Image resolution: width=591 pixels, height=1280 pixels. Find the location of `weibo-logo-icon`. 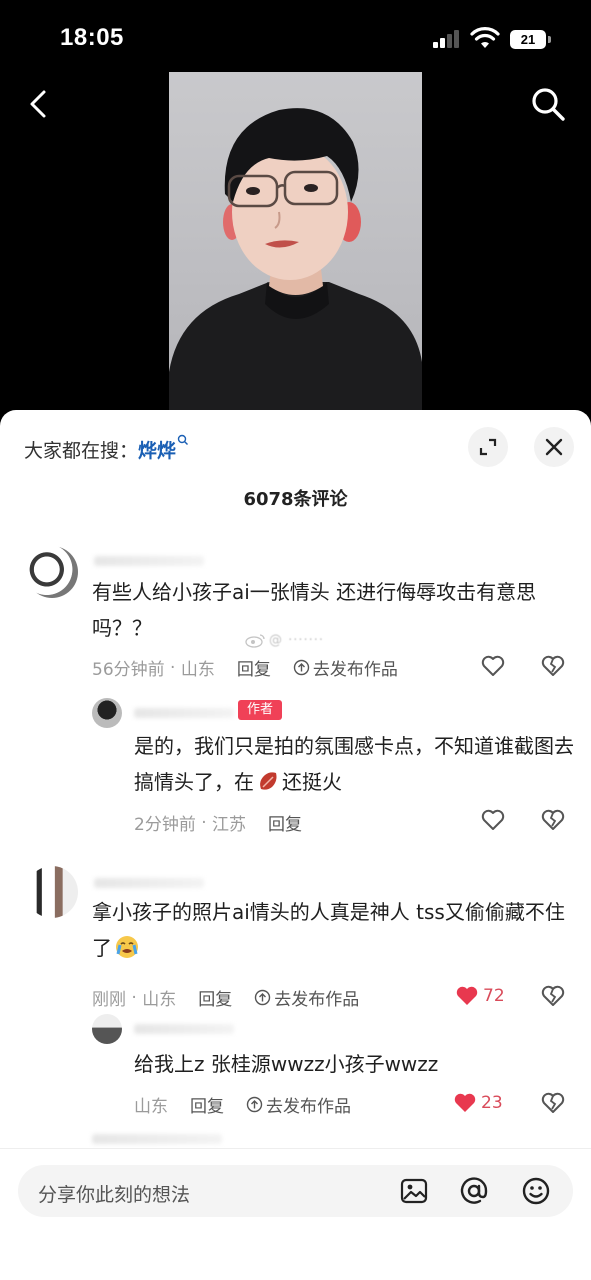

weibo-logo-icon is located at coordinates (255, 641).